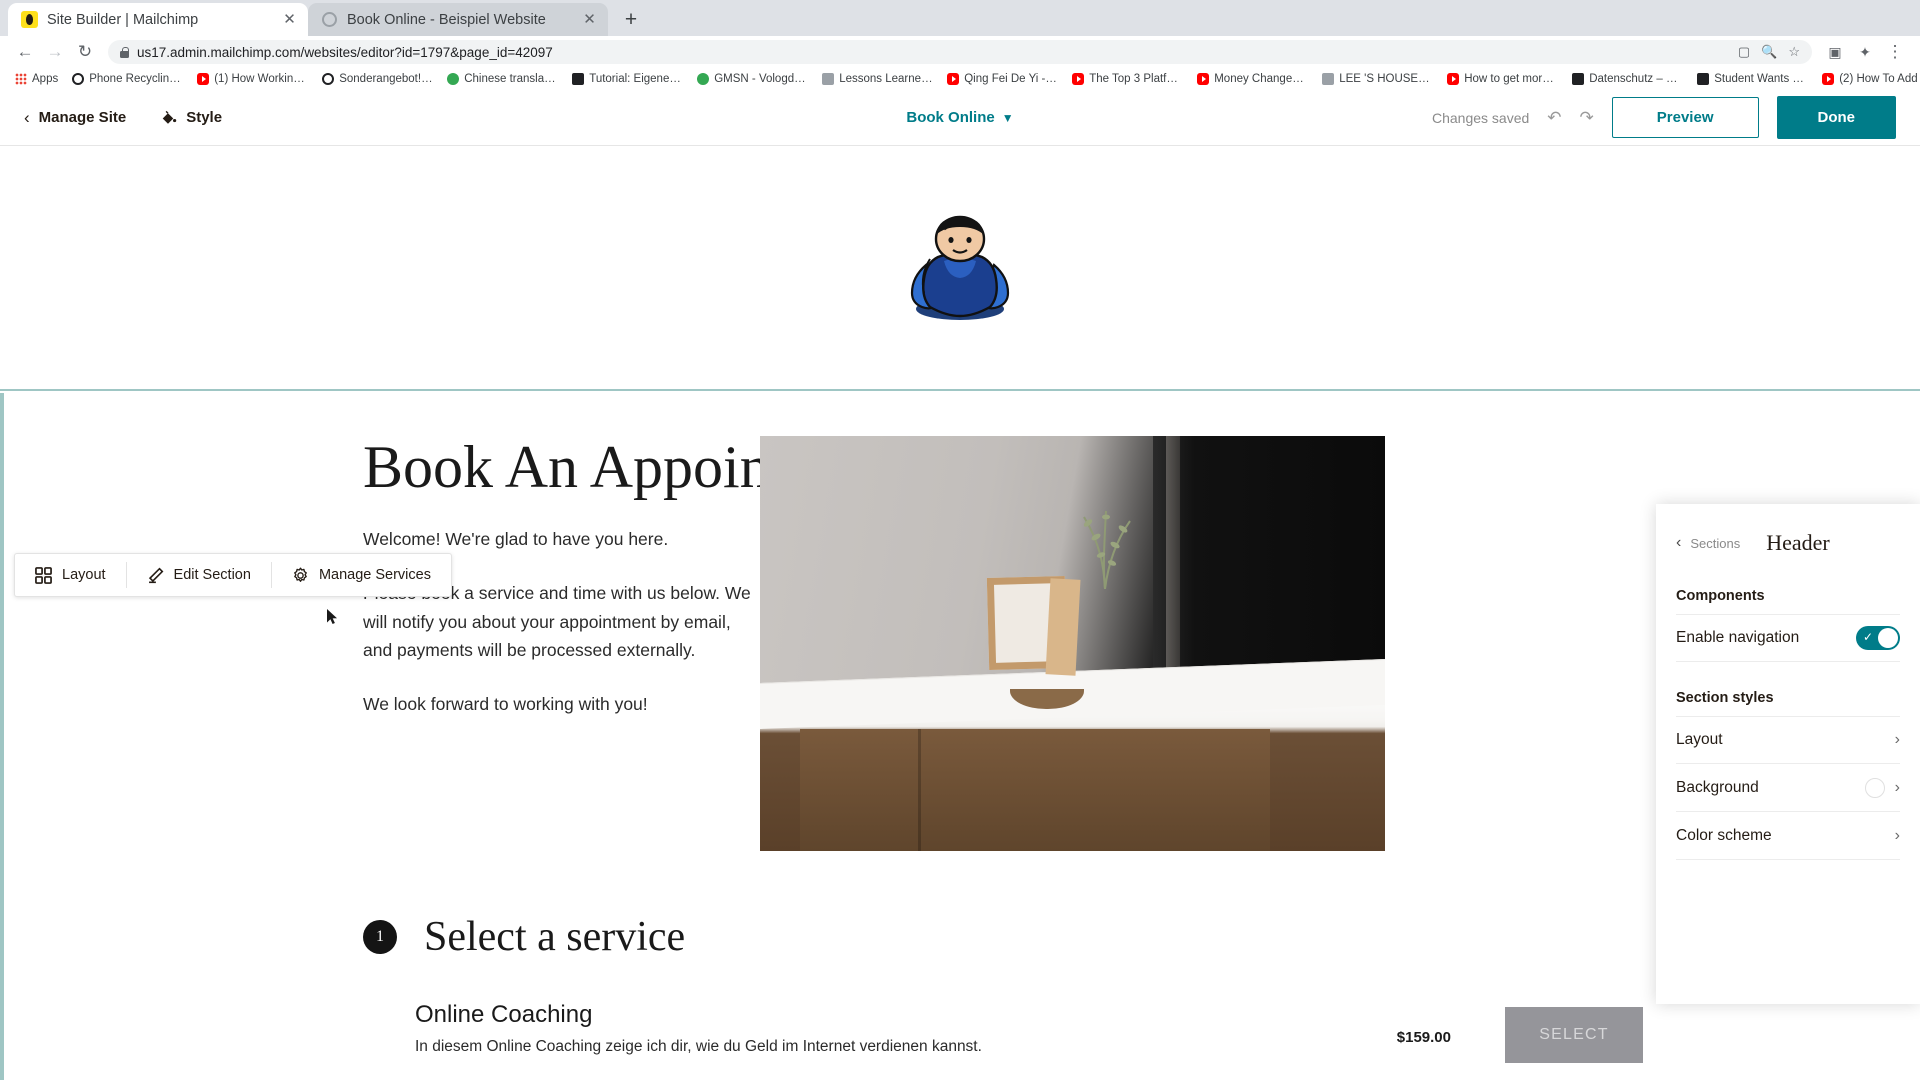 The image size is (1920, 1080). What do you see at coordinates (36, 79) in the screenshot?
I see `bookmark-apps: Apps` at bounding box center [36, 79].